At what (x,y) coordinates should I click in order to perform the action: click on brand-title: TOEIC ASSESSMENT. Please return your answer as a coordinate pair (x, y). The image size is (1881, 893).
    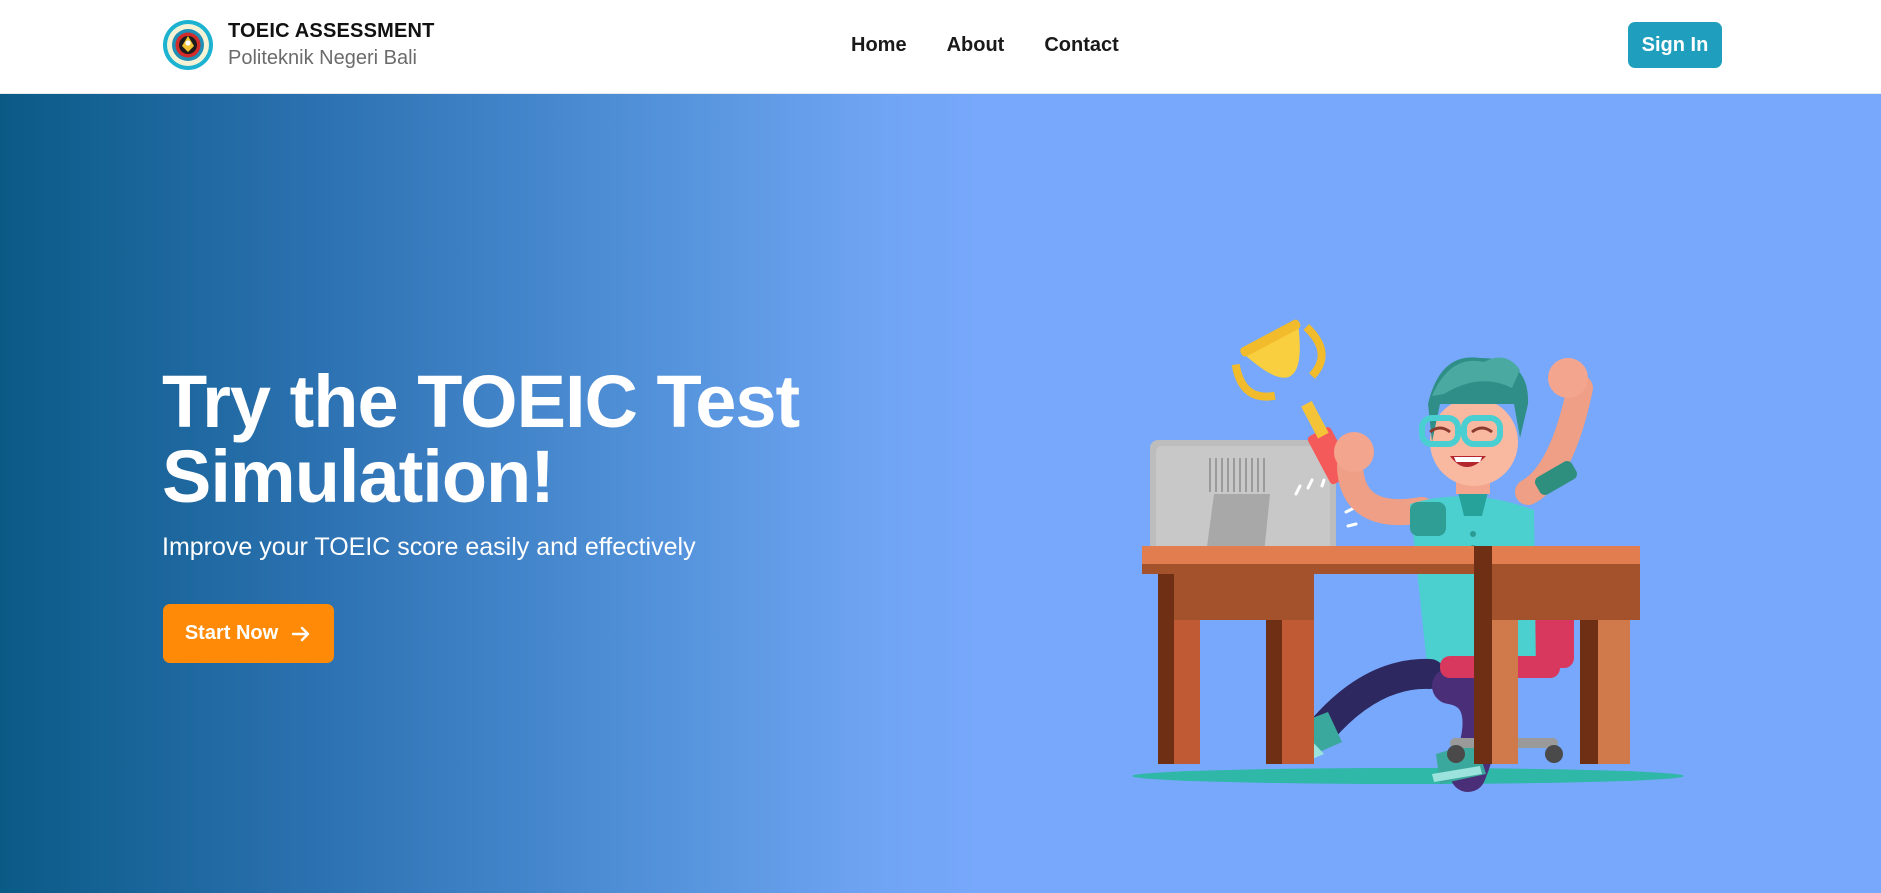
    Looking at the image, I should click on (331, 31).